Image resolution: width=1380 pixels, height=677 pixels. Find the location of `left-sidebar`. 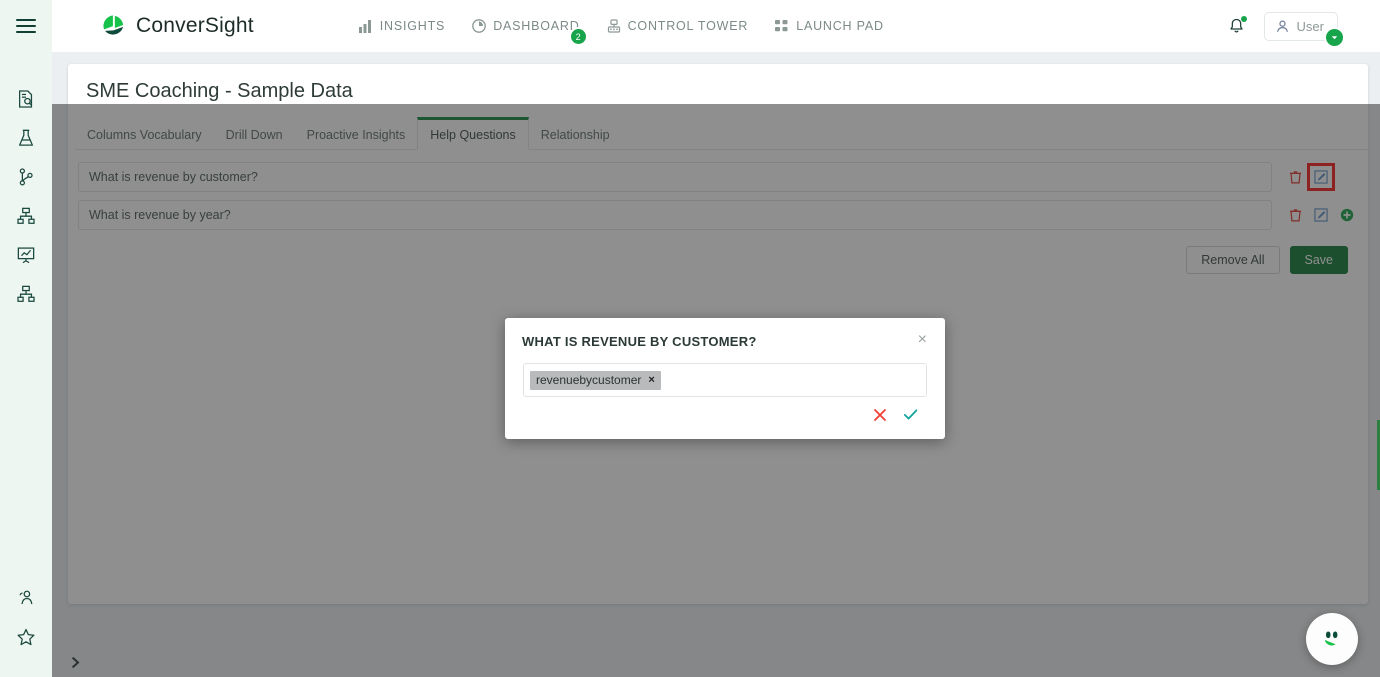

left-sidebar is located at coordinates (26, 364).